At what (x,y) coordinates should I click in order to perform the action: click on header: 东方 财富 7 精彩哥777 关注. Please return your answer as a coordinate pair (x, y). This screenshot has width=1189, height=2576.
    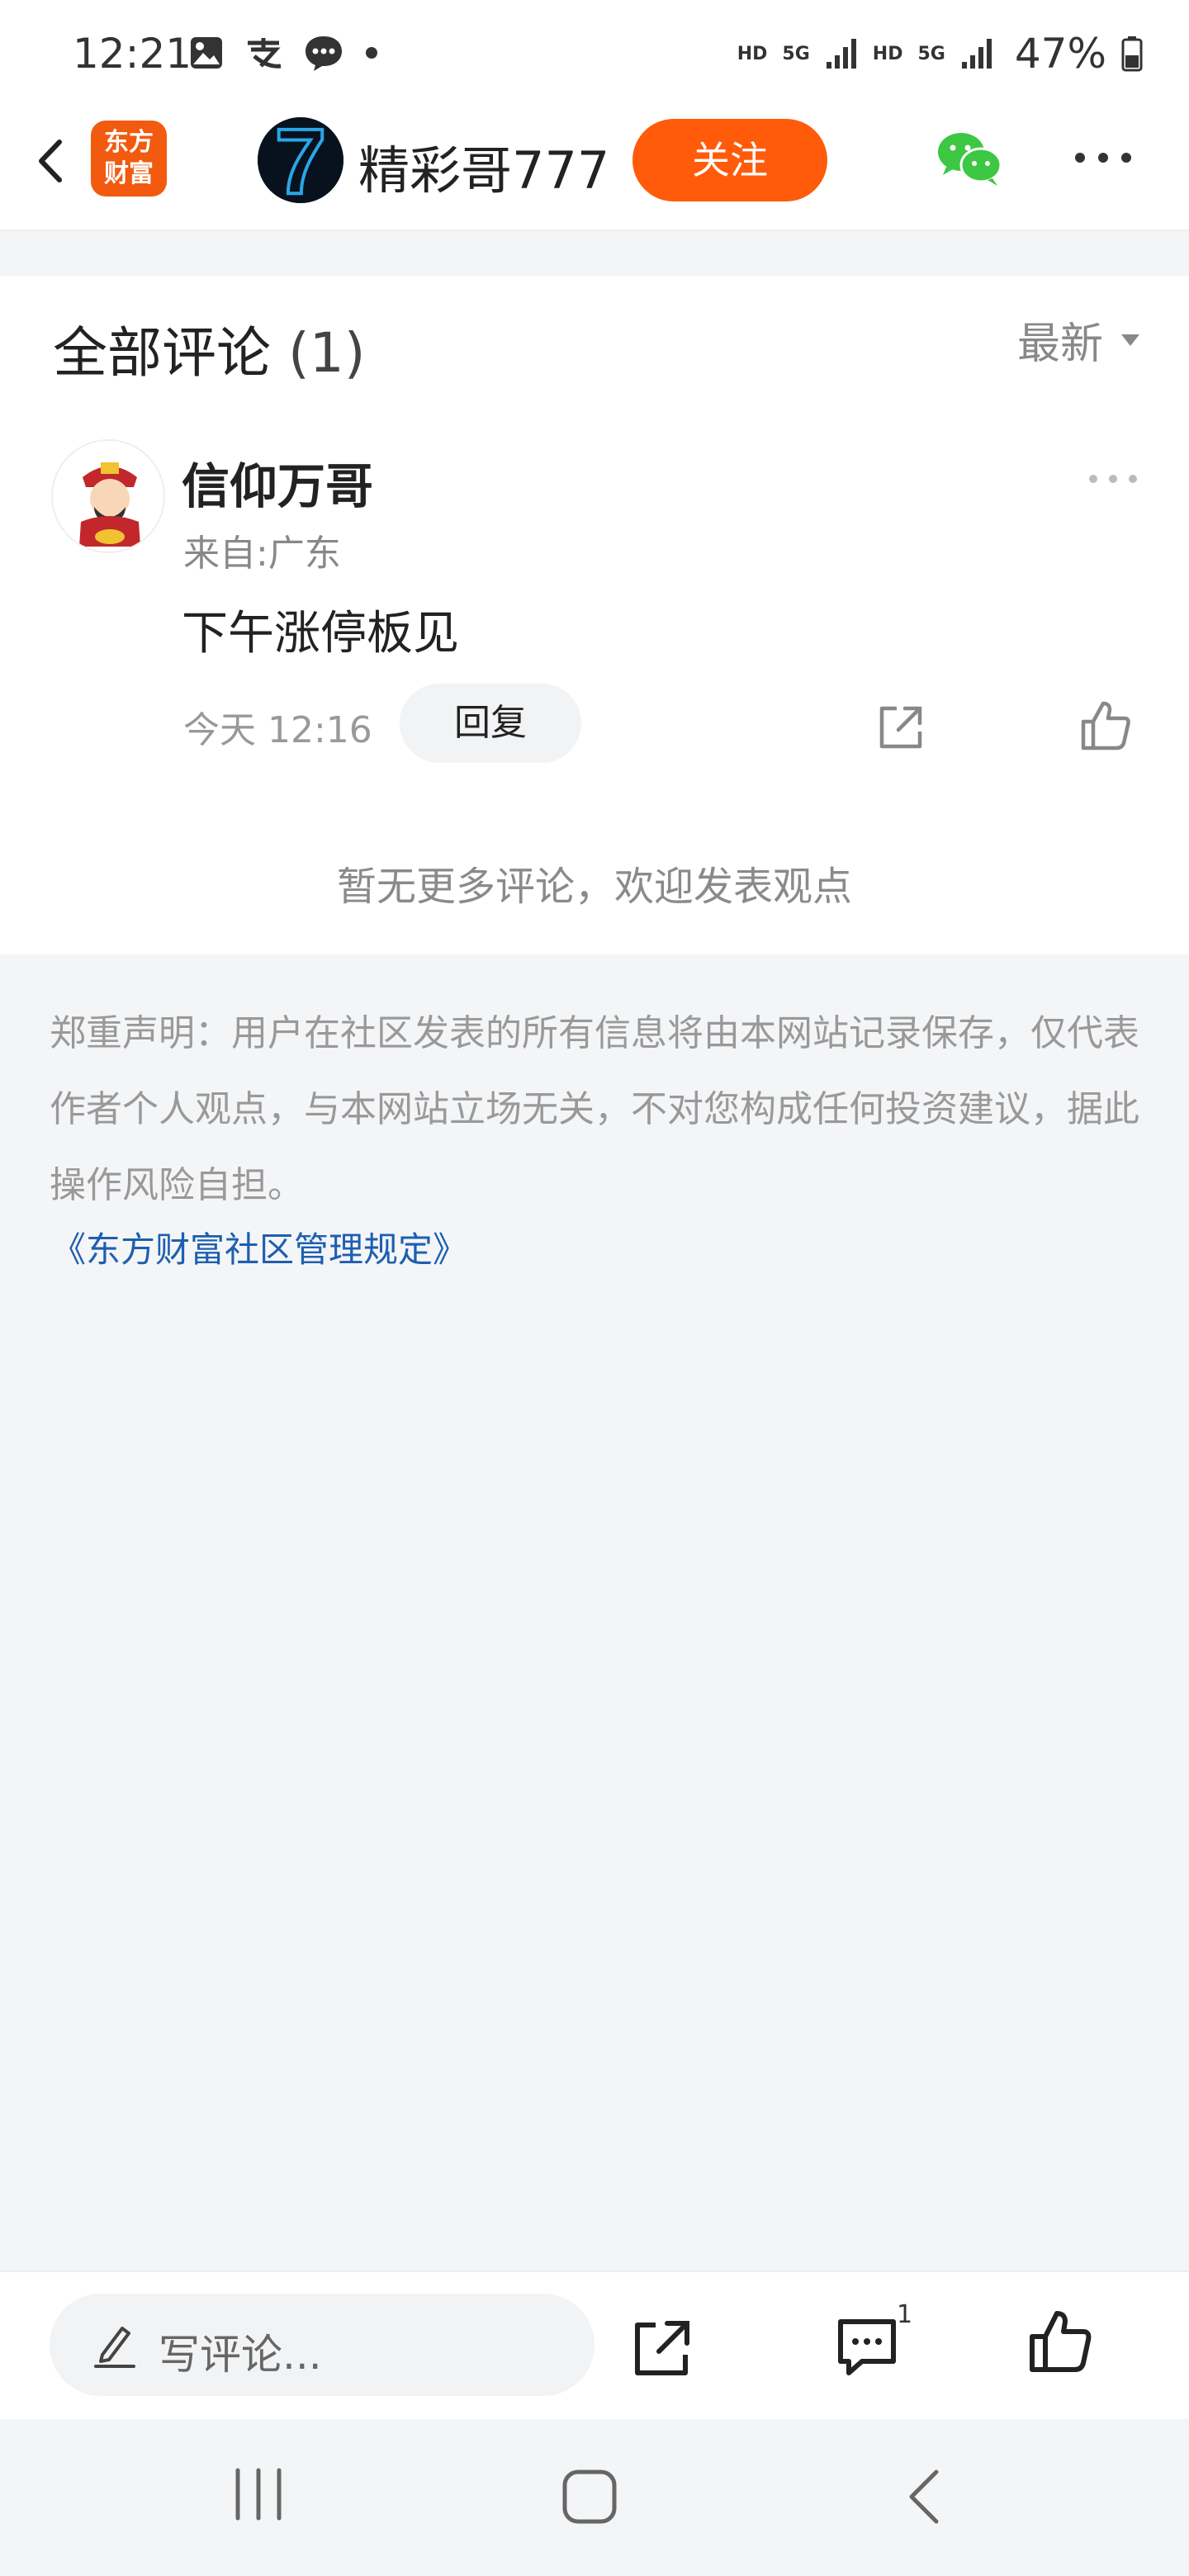
    Looking at the image, I should click on (594, 169).